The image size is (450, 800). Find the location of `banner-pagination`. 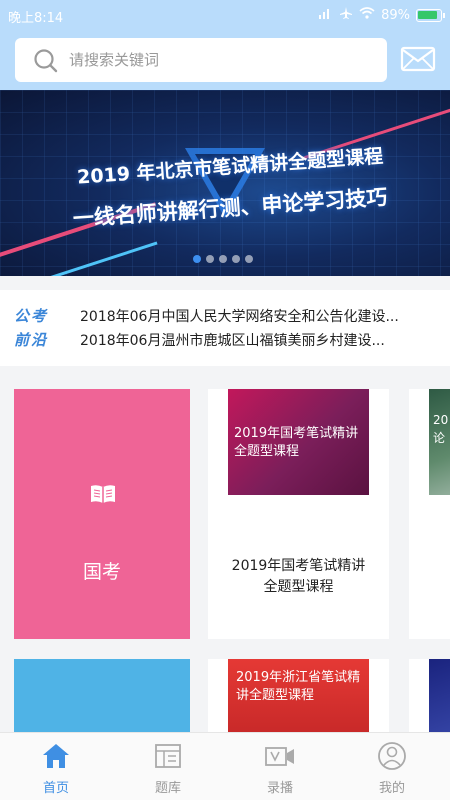

banner-pagination is located at coordinates (223, 259).